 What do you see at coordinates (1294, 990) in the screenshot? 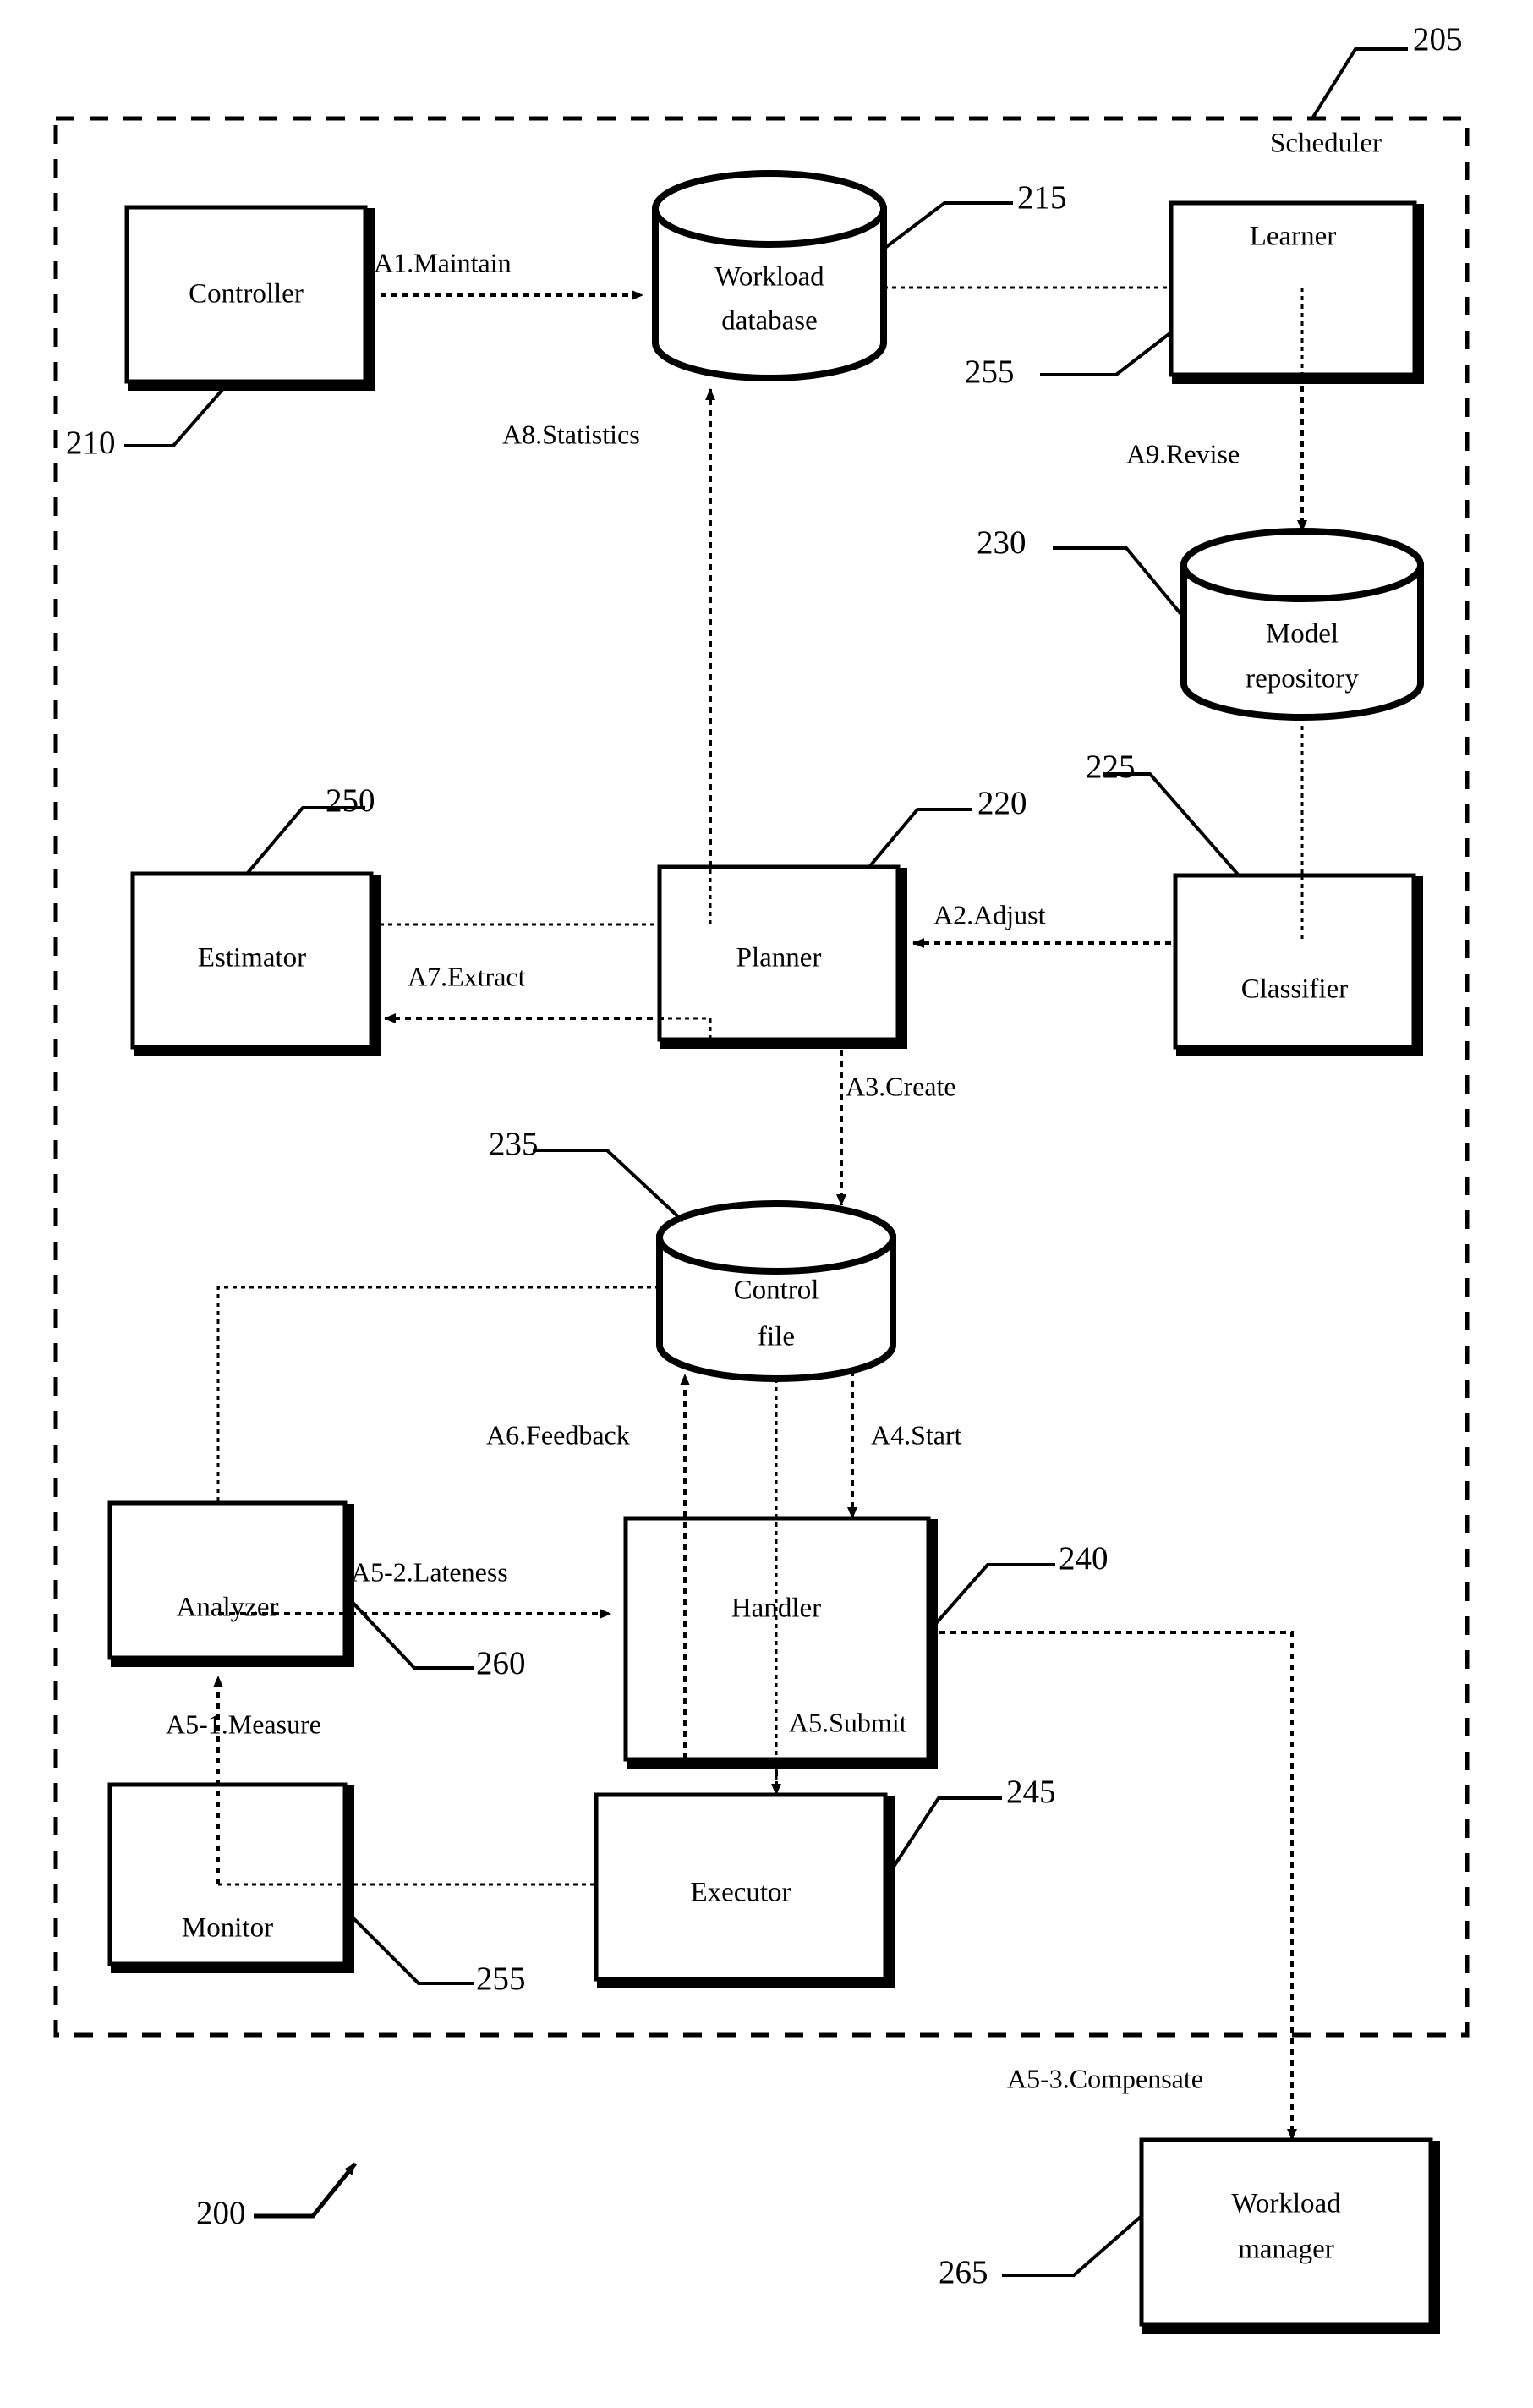
I see `classifier-label: Classifier` at bounding box center [1294, 990].